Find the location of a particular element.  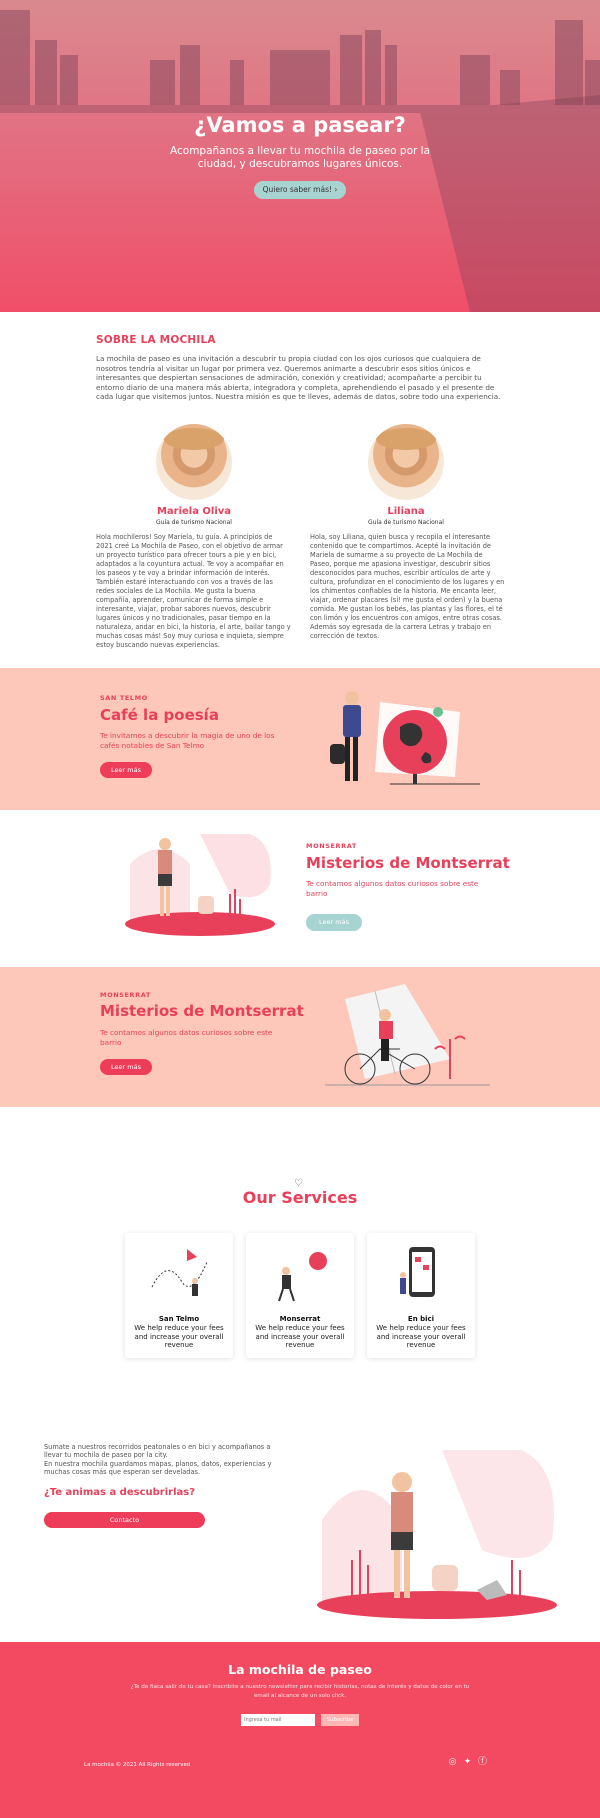

map-route-icon is located at coordinates (179, 1272).